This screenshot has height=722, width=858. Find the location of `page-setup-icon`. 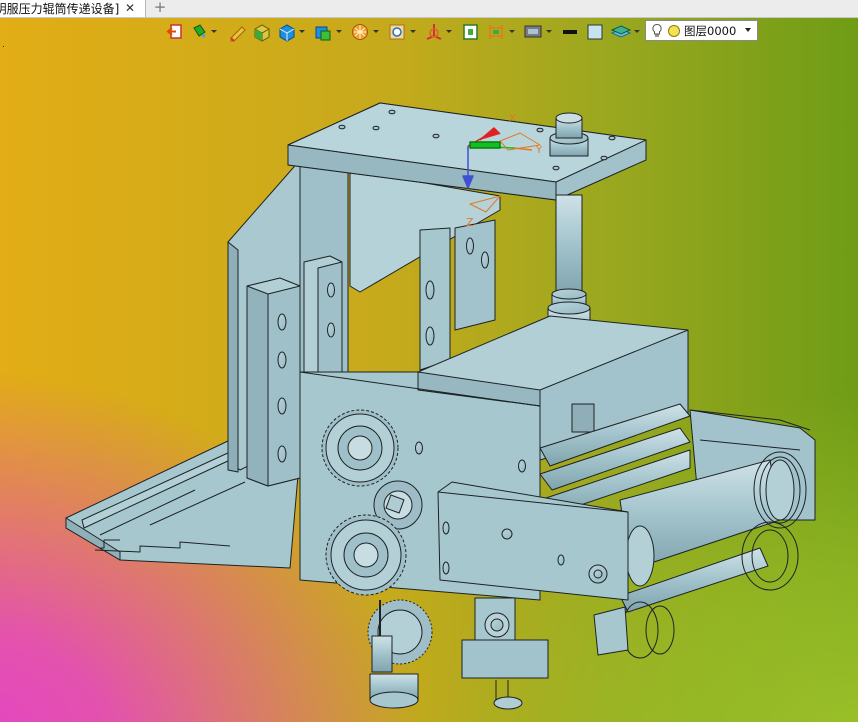

page-setup-icon is located at coordinates (471, 32).